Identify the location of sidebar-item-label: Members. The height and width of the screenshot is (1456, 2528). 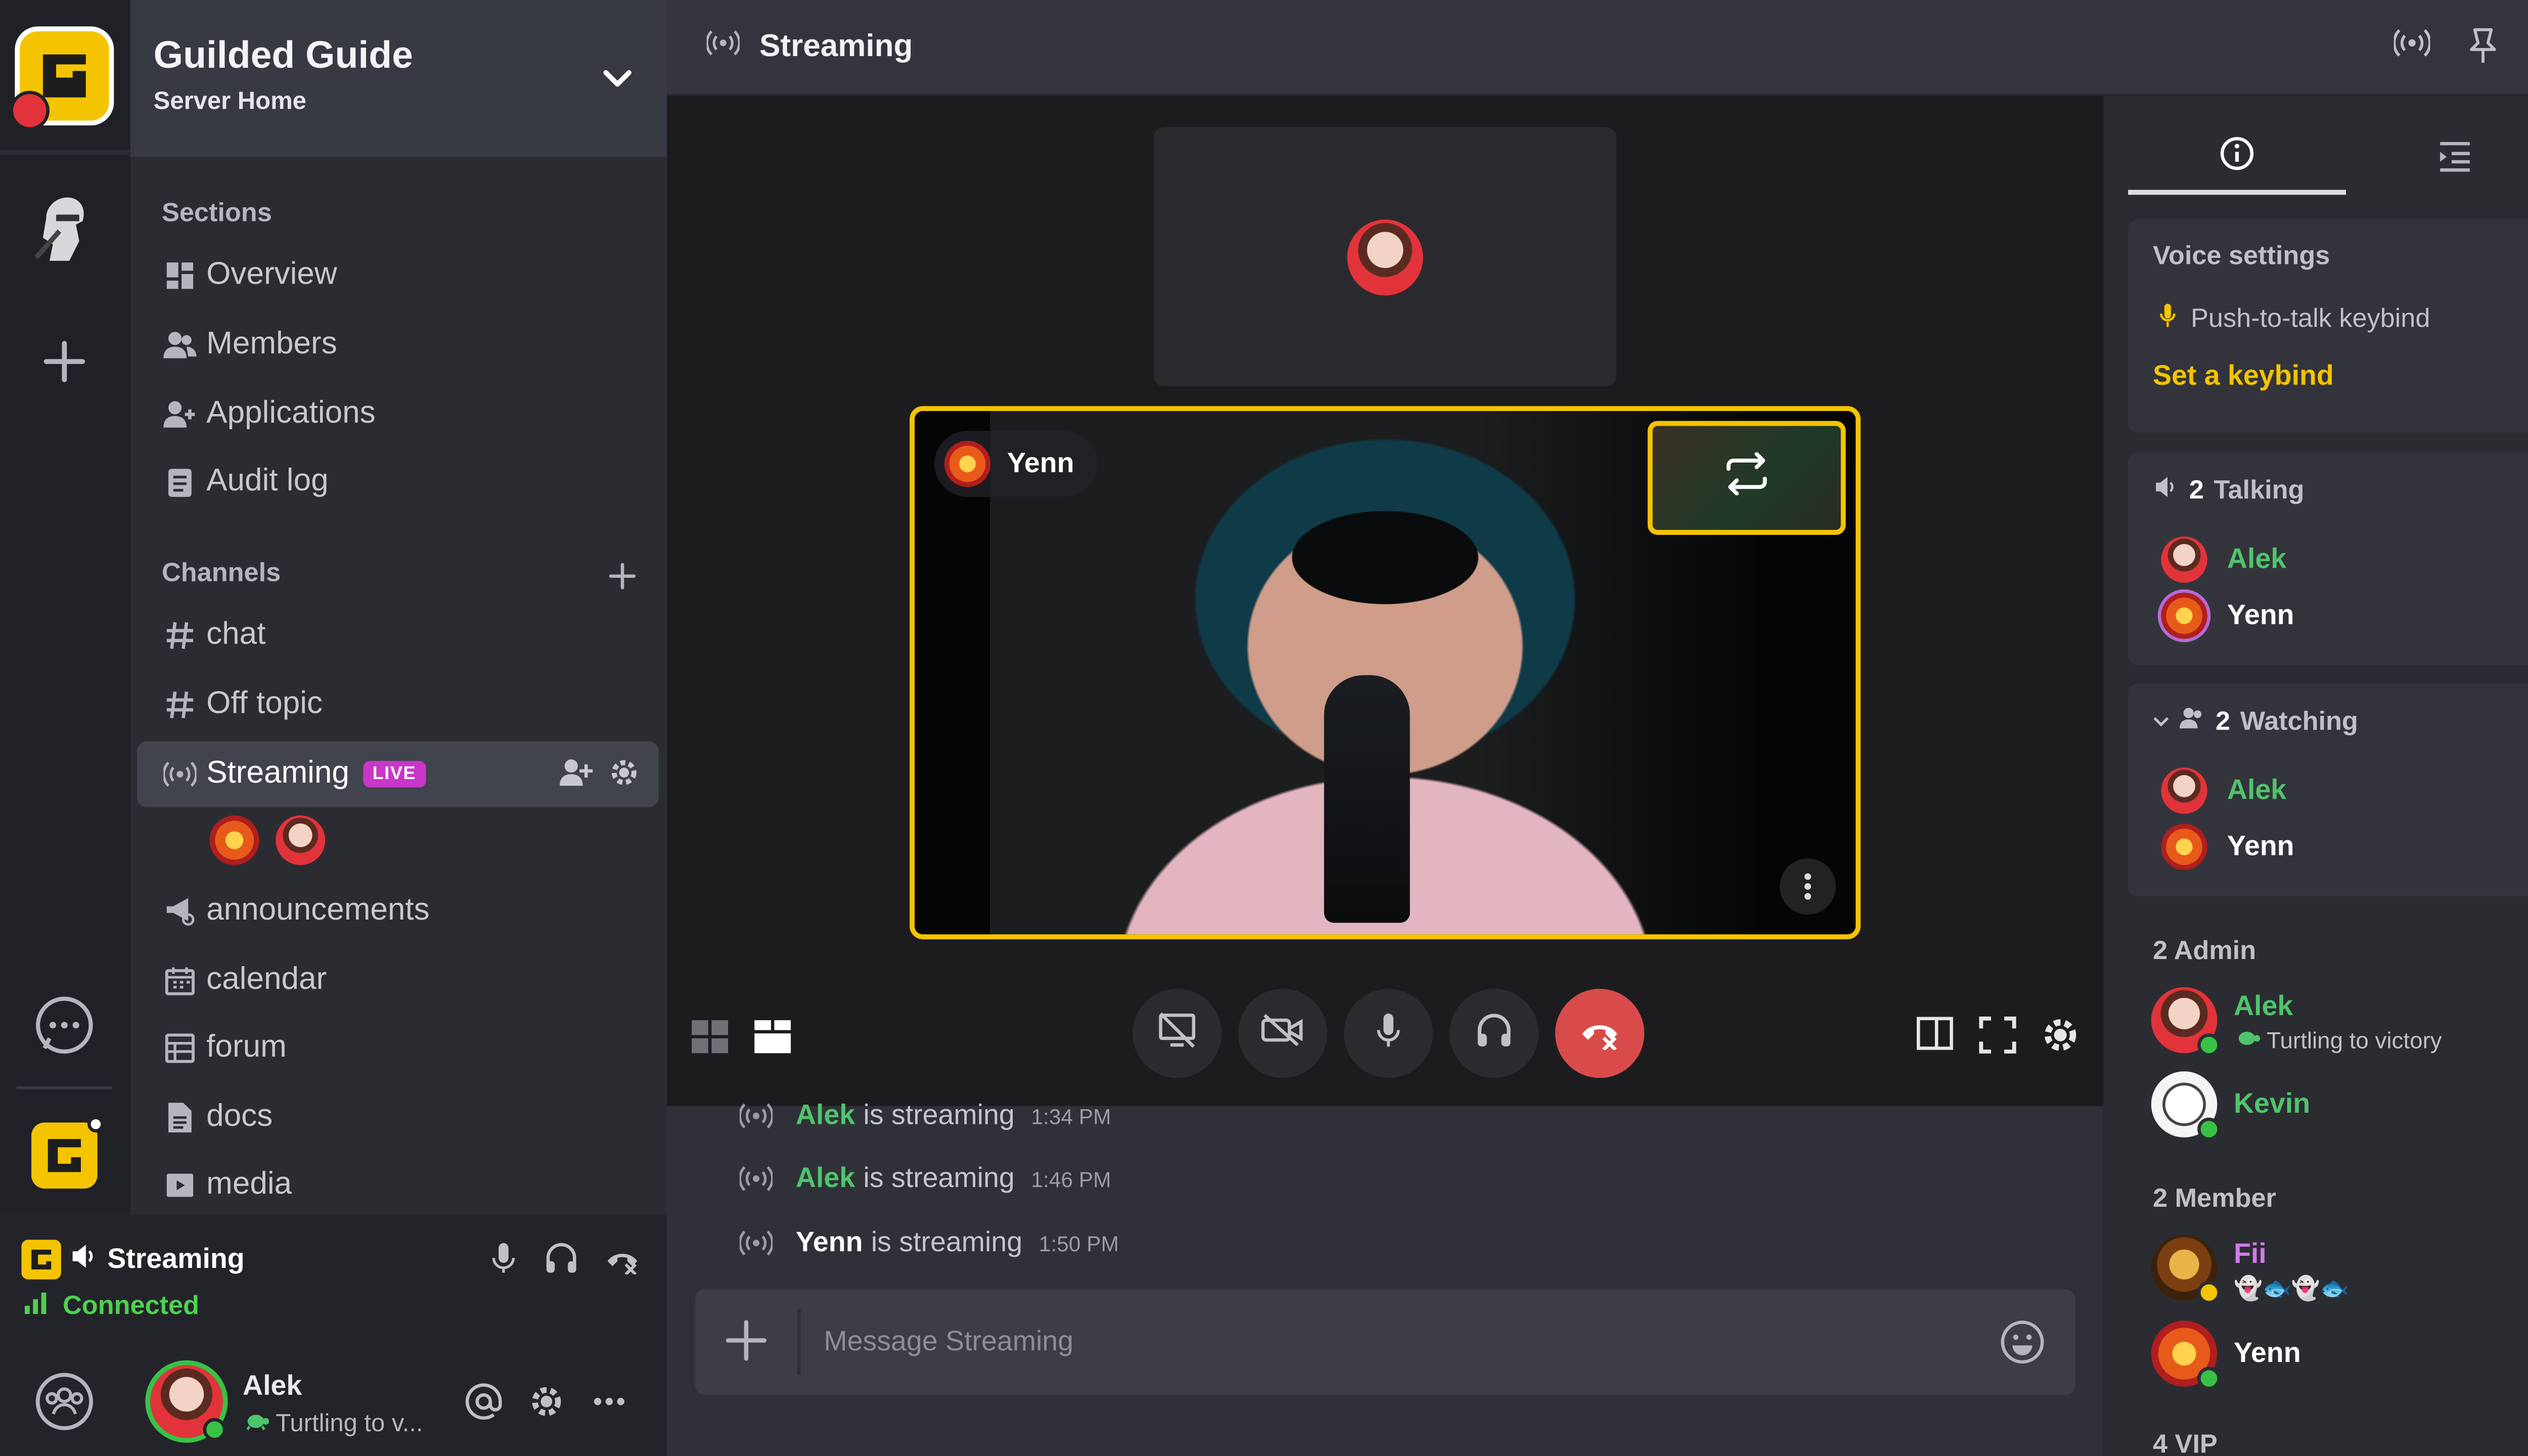
(272, 344).